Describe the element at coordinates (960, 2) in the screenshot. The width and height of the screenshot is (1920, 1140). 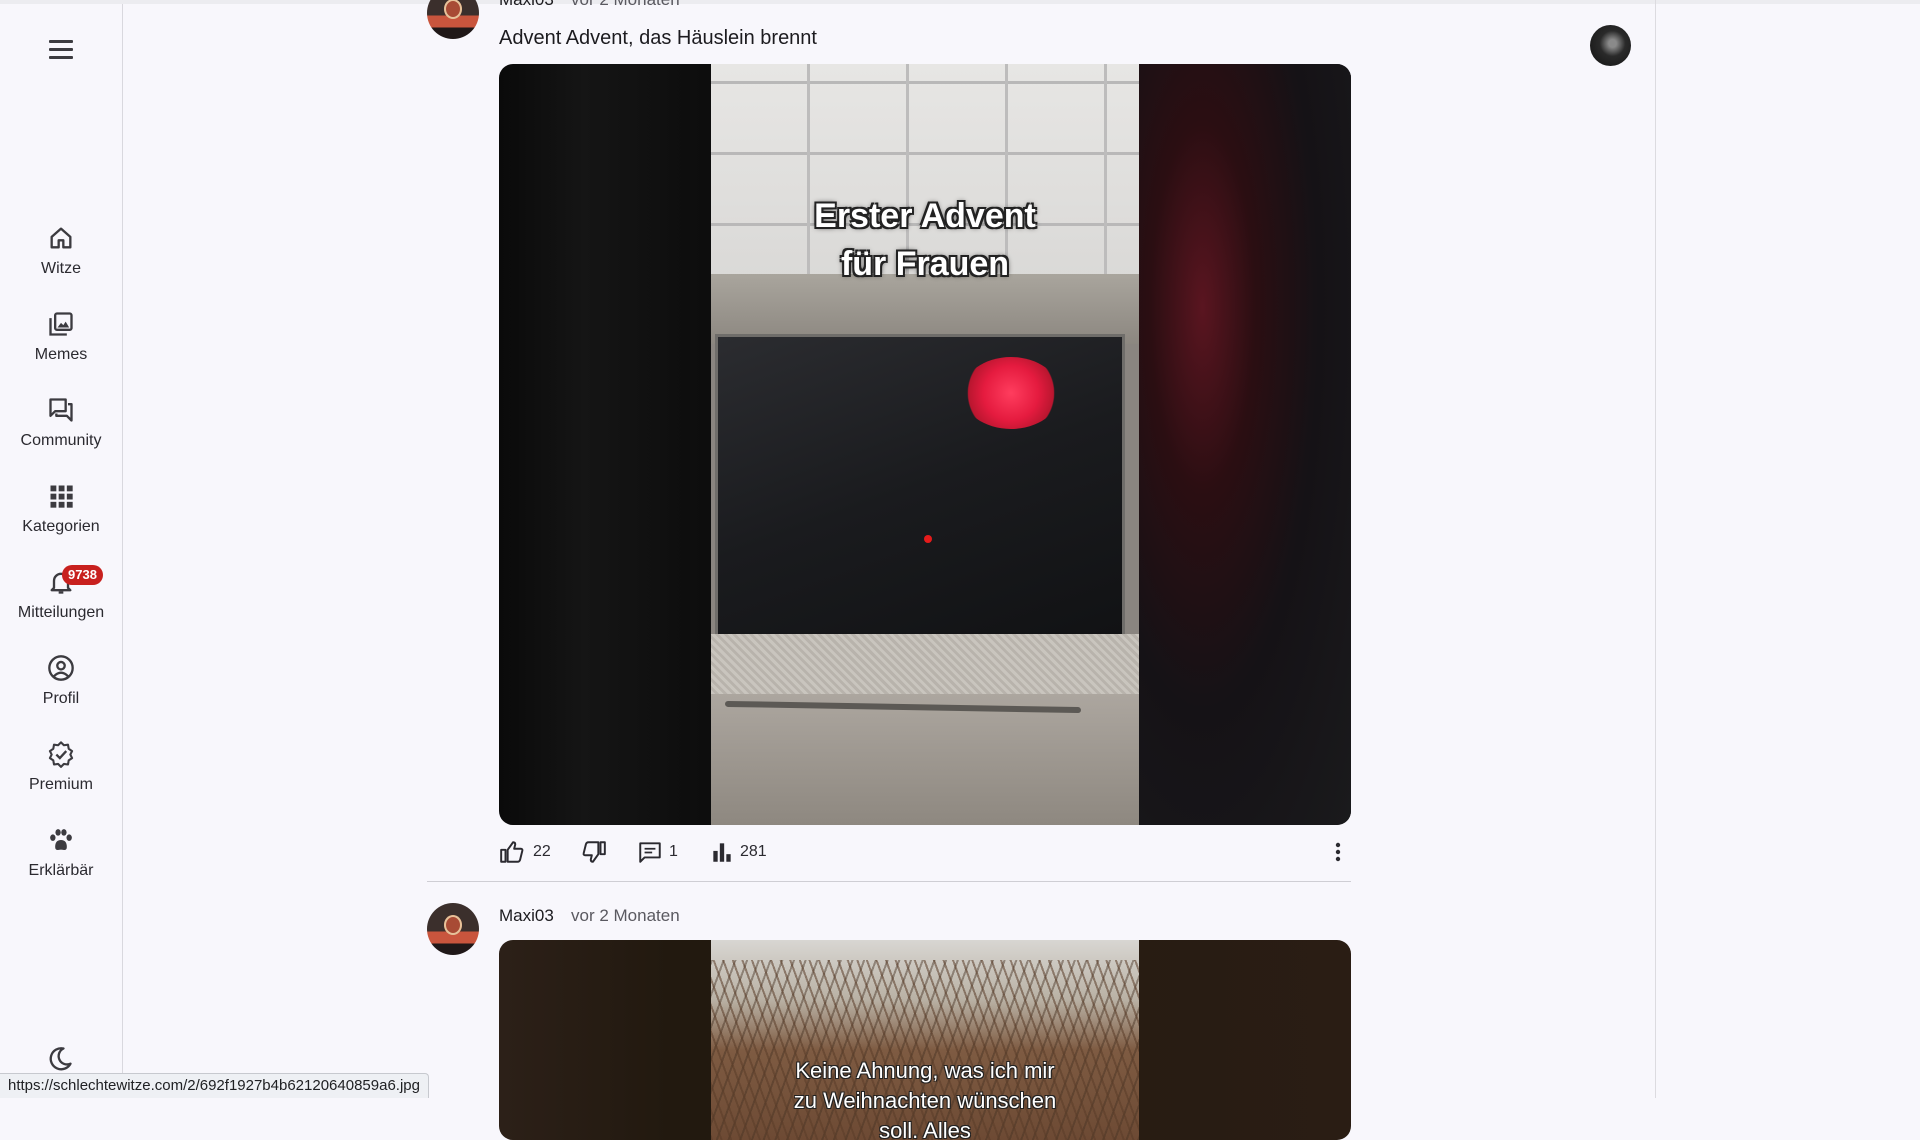
I see `top-border` at that location.